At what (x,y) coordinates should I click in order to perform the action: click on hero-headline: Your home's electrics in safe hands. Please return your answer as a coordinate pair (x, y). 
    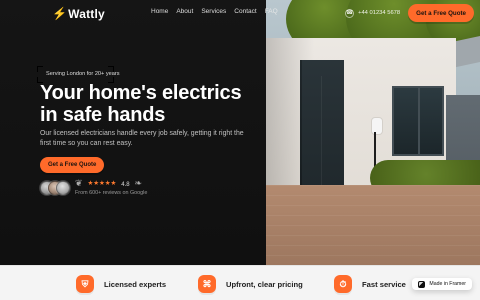
    Looking at the image, I should click on (141, 104).